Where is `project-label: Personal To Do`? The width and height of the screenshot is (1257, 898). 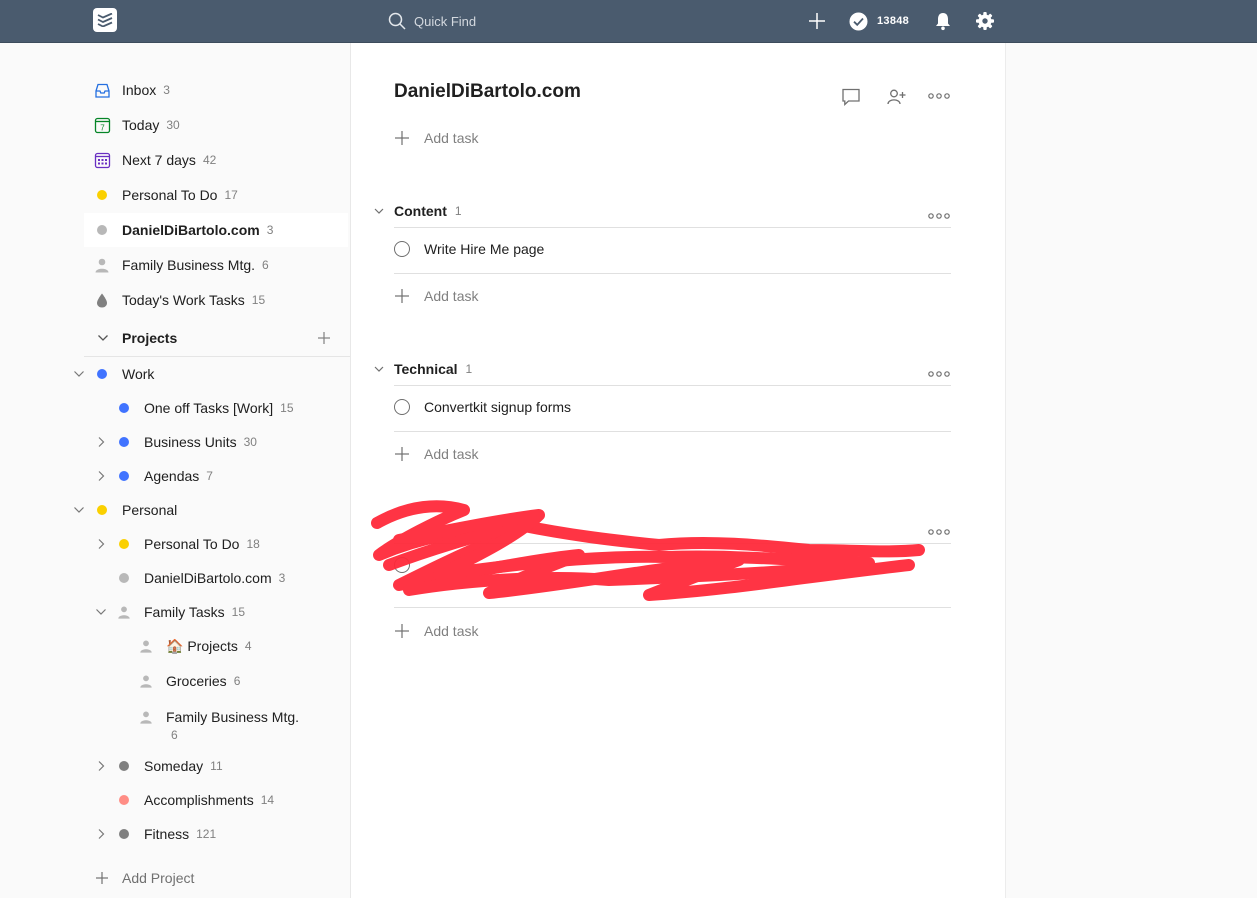 project-label: Personal To Do is located at coordinates (192, 544).